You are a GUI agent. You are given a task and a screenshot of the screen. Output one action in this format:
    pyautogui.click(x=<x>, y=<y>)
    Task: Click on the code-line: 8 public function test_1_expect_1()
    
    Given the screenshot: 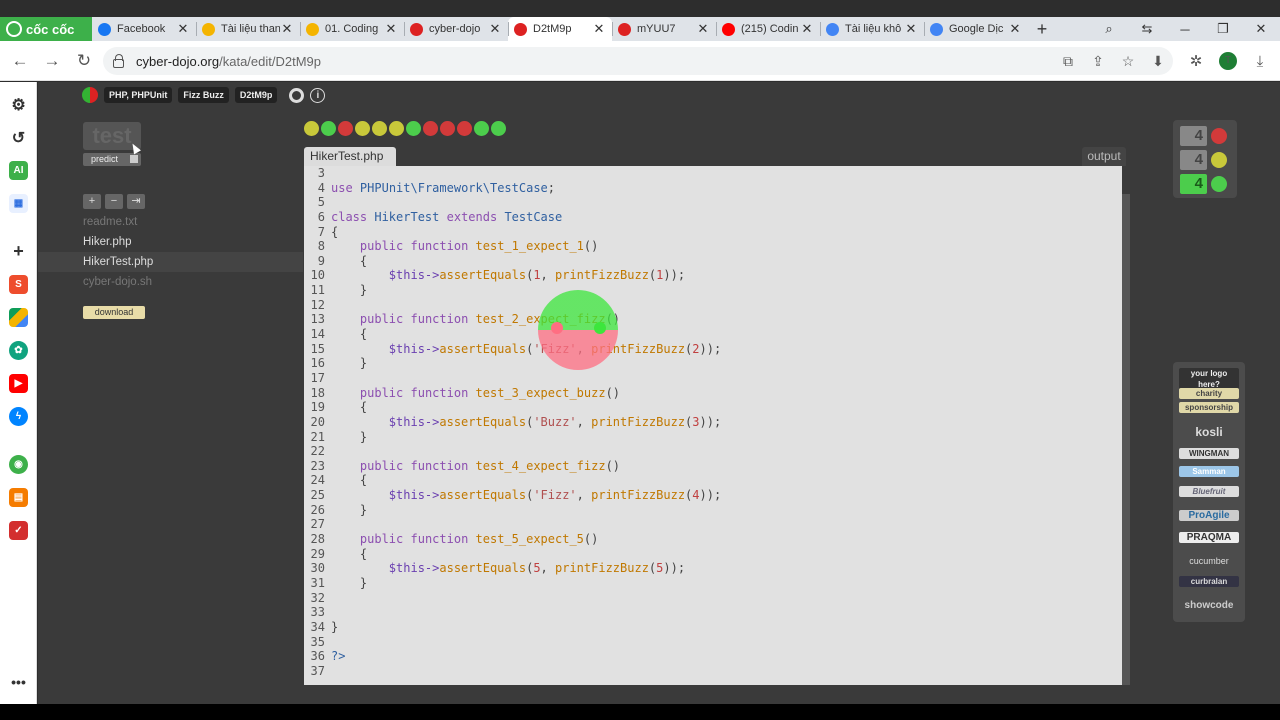 What is the action you would take?
    pyautogui.click(x=713, y=246)
    